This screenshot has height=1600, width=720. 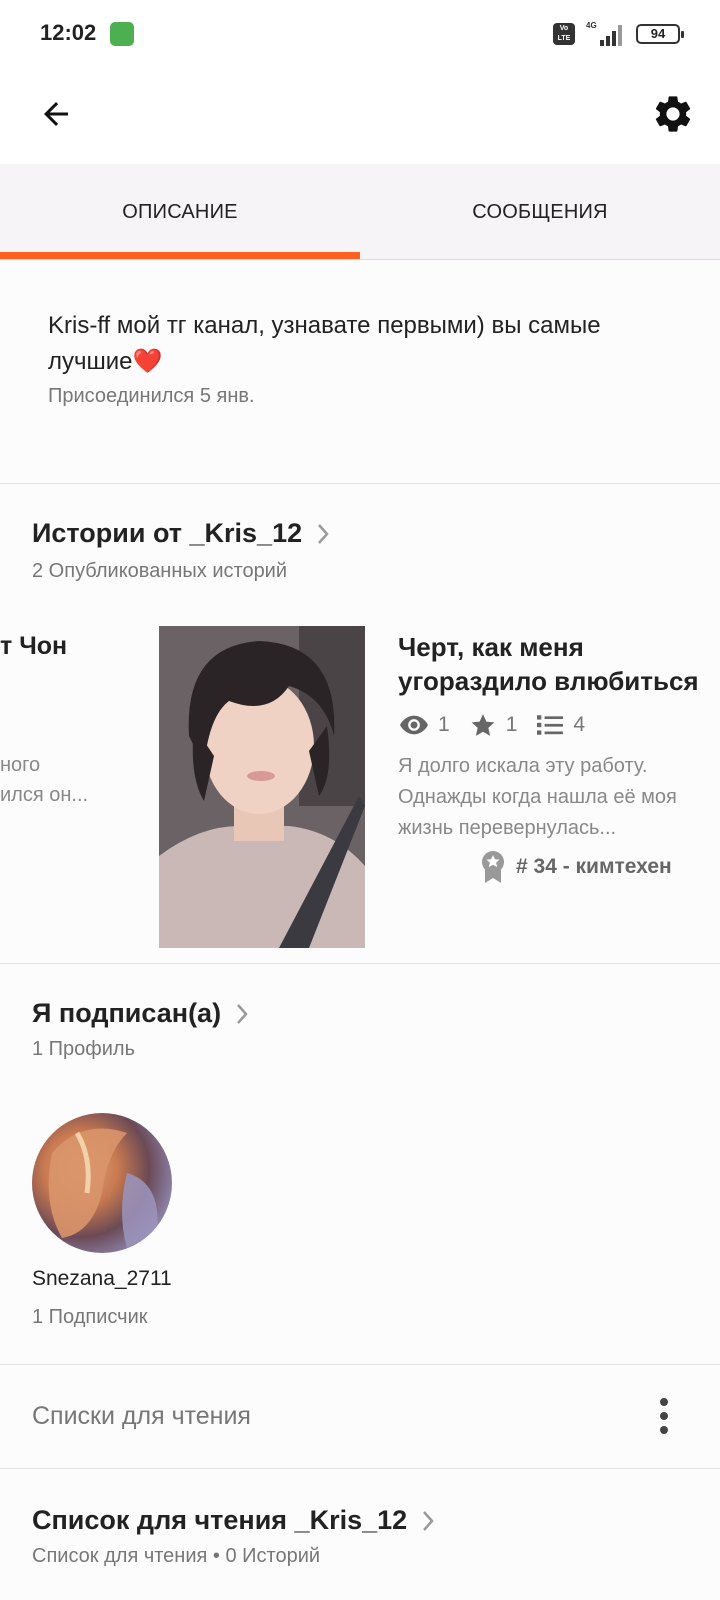 What do you see at coordinates (360, 116) in the screenshot?
I see `app-bar` at bounding box center [360, 116].